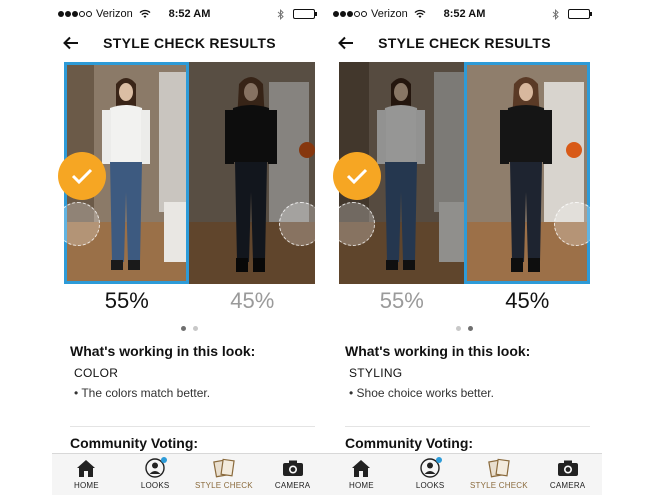  I want to click on working-reason: • Shoe choice works better., so click(421, 393).